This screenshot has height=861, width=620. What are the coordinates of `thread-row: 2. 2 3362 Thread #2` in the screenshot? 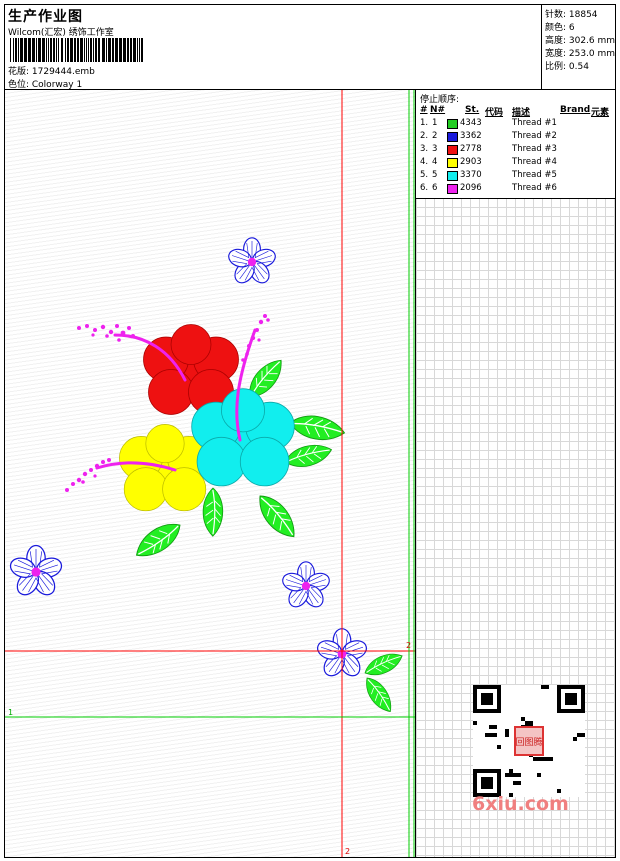 It's located at (515, 137).